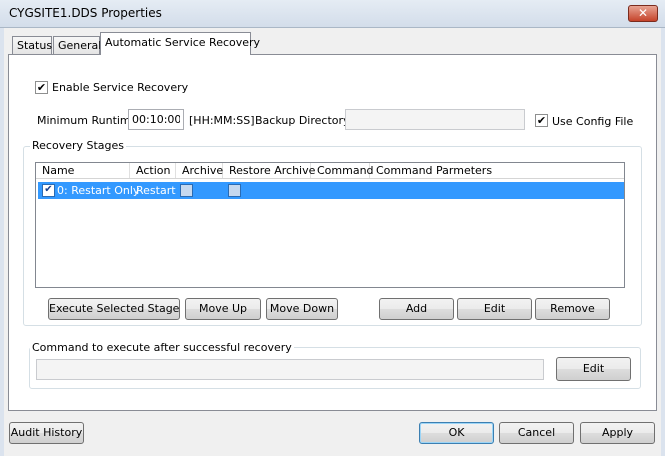 Image resolution: width=665 pixels, height=456 pixels. I want to click on column-header-command: Command, so click(342, 170).